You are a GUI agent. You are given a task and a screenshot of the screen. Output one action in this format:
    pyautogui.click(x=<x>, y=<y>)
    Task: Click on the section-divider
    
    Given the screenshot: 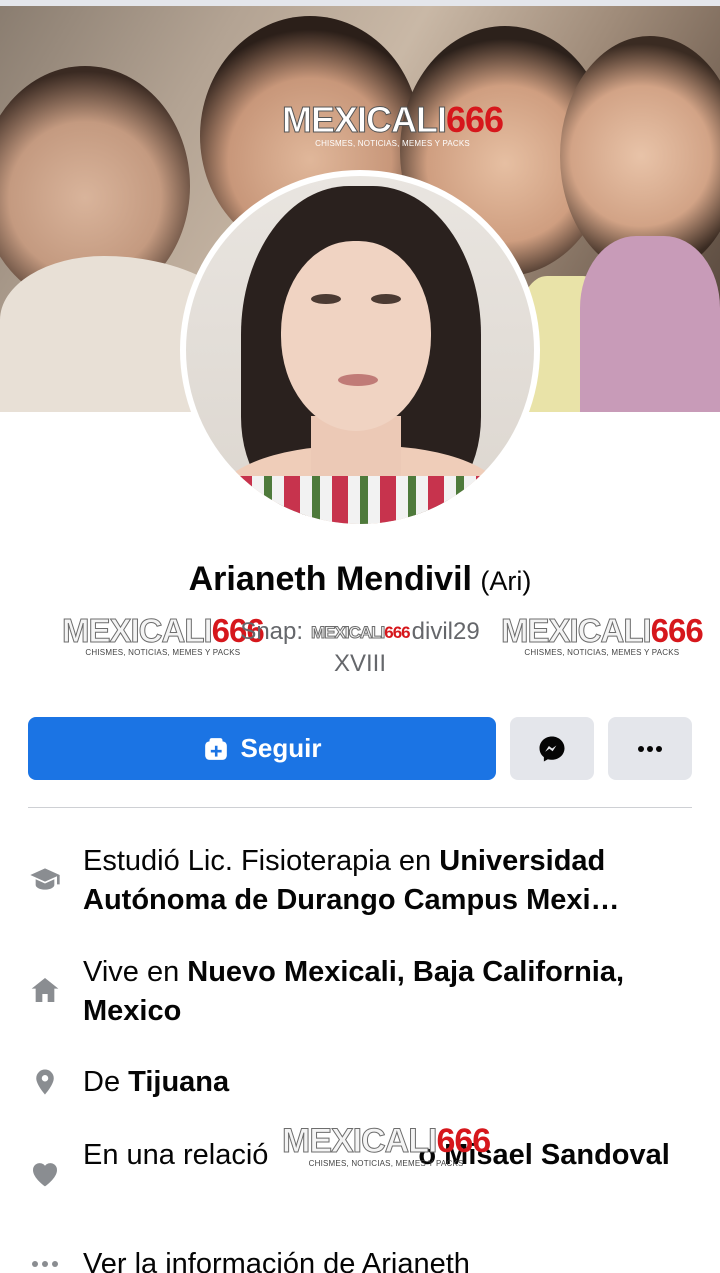 What is the action you would take?
    pyautogui.click(x=360, y=807)
    